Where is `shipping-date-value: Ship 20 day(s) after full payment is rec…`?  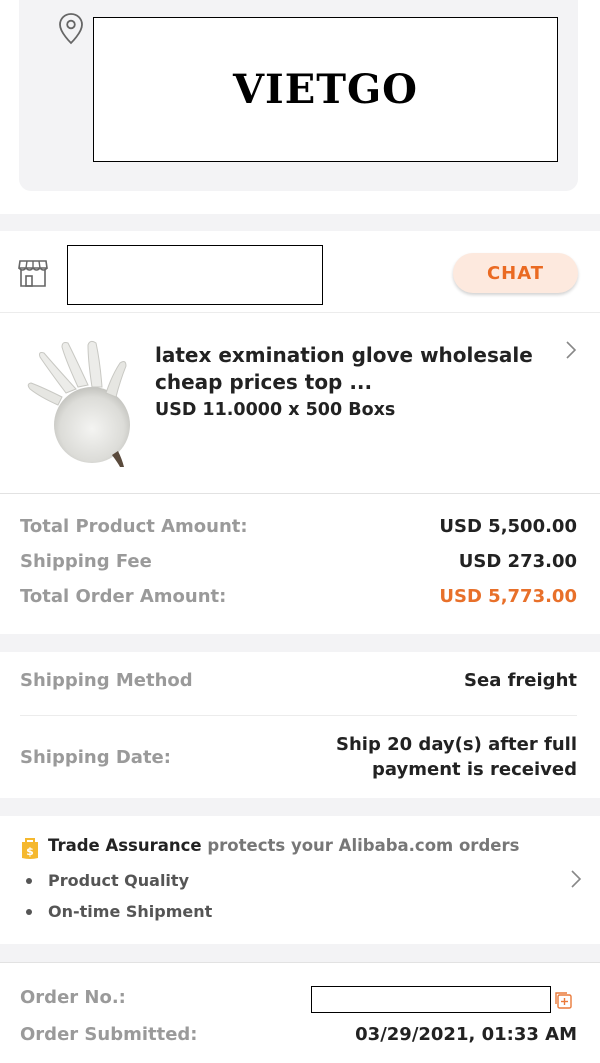
shipping-date-value: Ship 20 day(s) after full payment is rec… is located at coordinates (456, 757).